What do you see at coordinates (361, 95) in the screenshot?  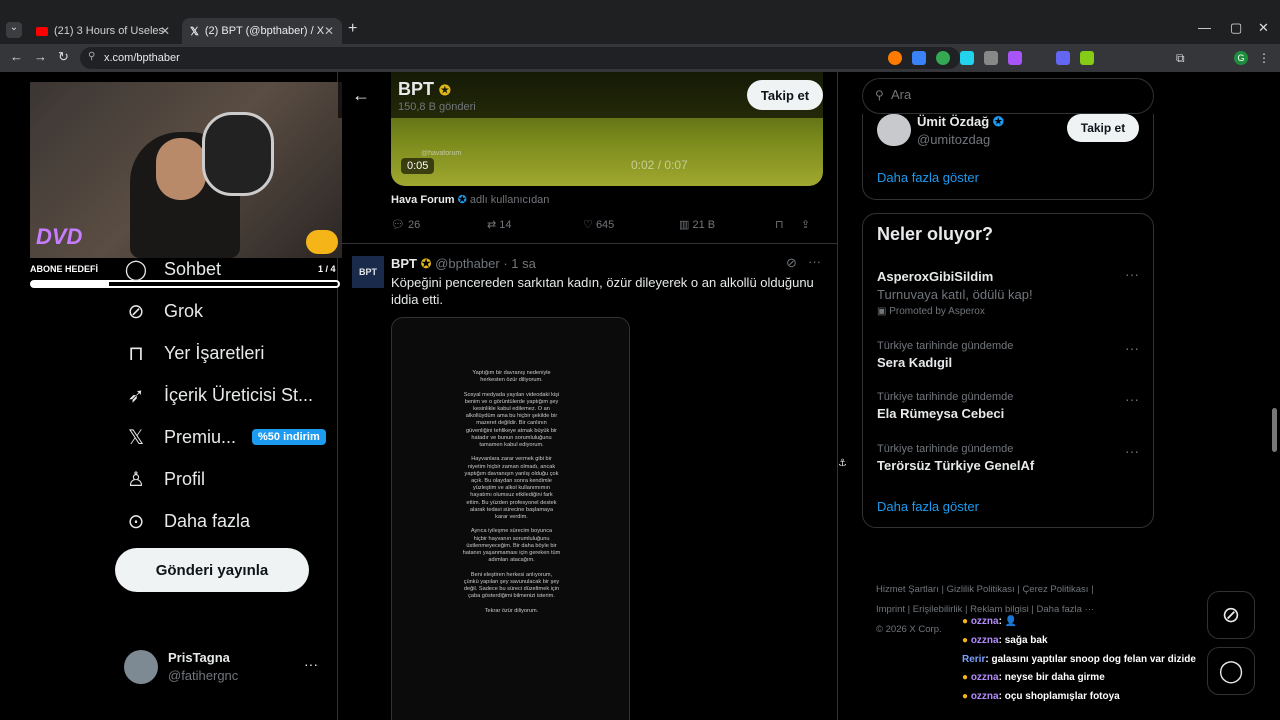 I see `back-arrow-icon: ←` at bounding box center [361, 95].